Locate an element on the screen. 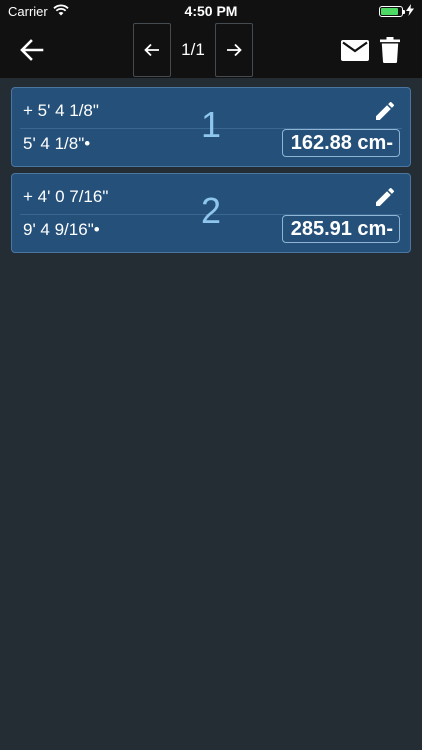  pager: 1/1 is located at coordinates (193, 50).